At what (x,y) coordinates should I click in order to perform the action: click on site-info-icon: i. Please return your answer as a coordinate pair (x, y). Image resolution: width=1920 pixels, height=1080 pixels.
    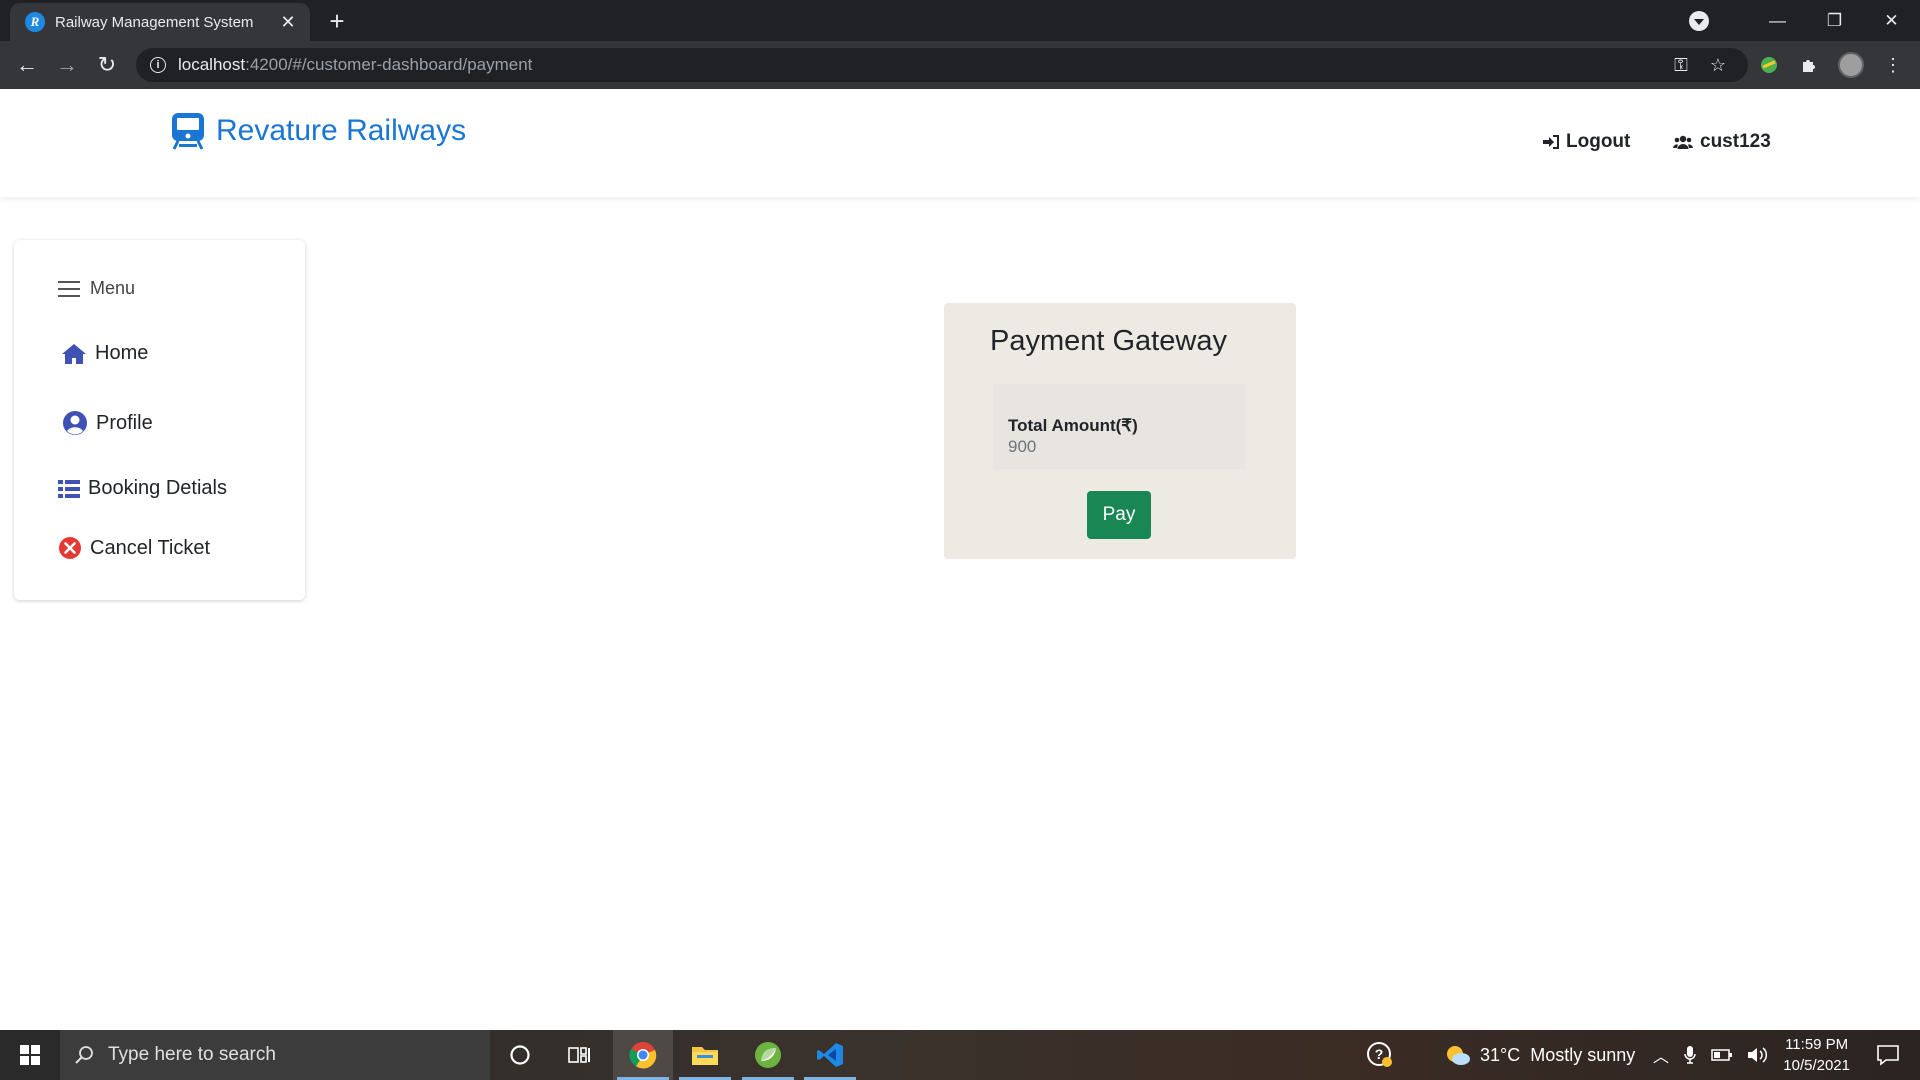
    Looking at the image, I should click on (158, 65).